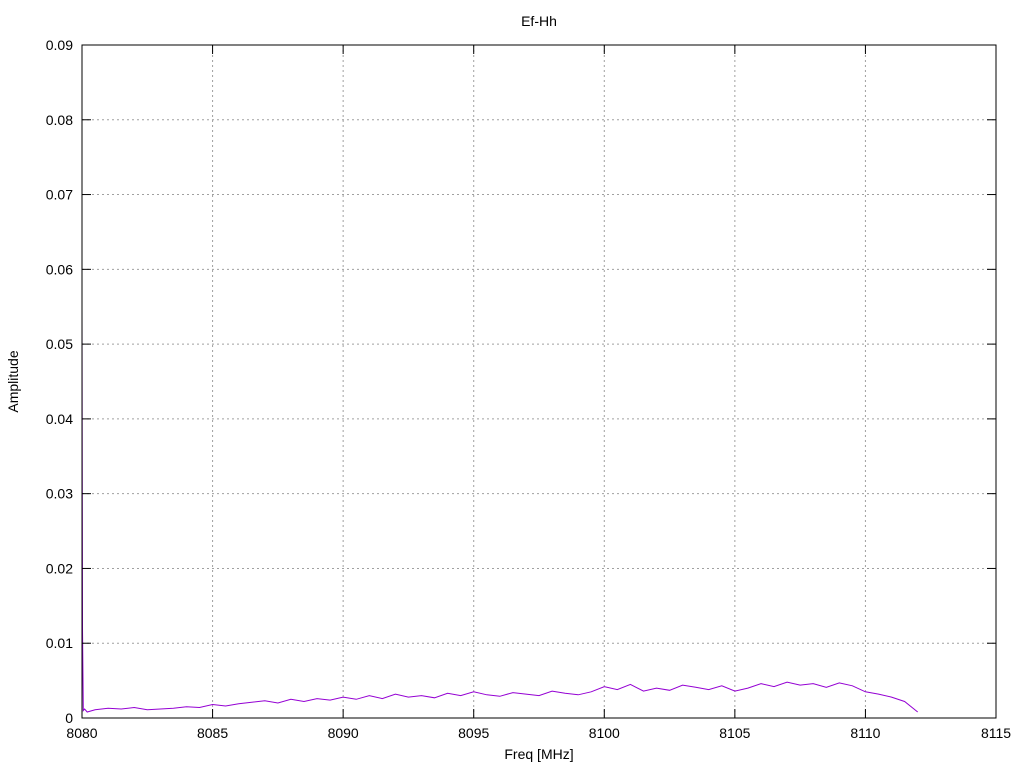 The image size is (1024, 768). What do you see at coordinates (59, 568) in the screenshot?
I see `y-tick-label: 0.02` at bounding box center [59, 568].